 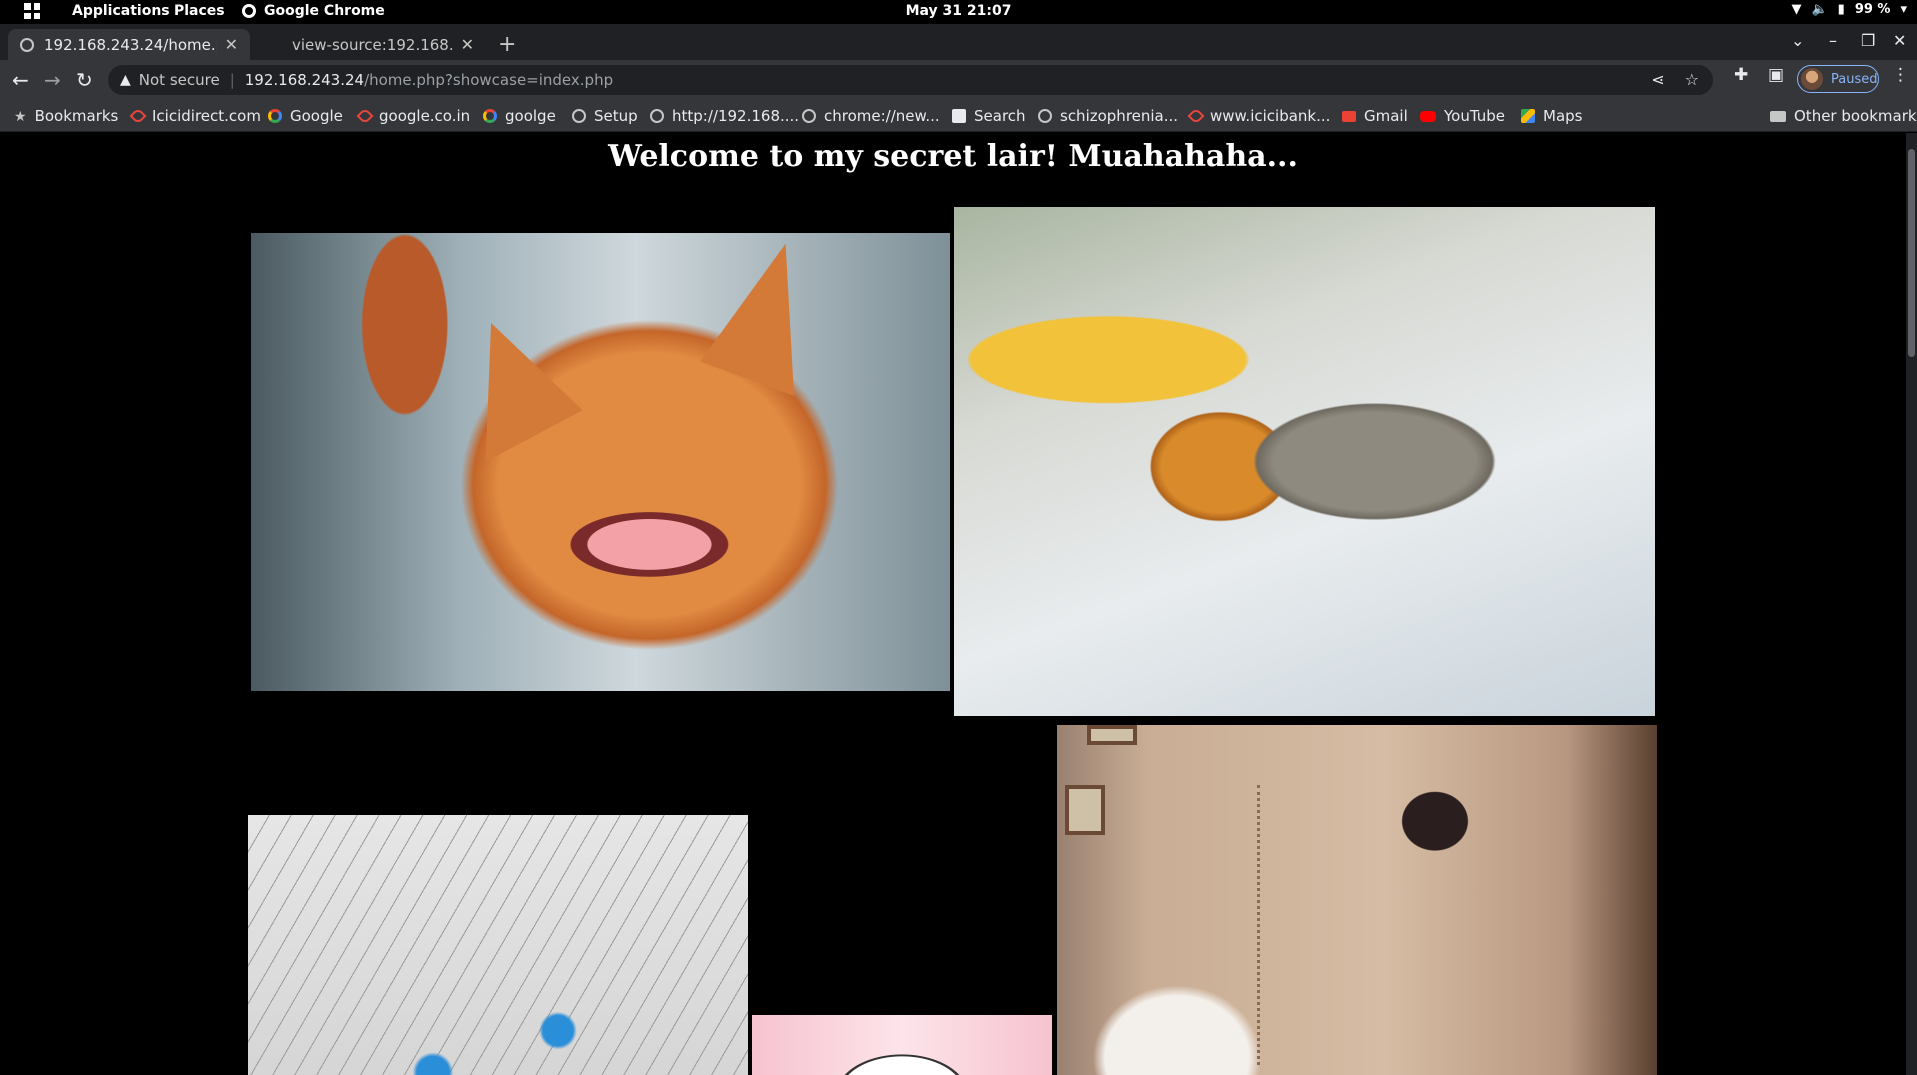 I want to click on page-scrollbar, so click(x=1911, y=604).